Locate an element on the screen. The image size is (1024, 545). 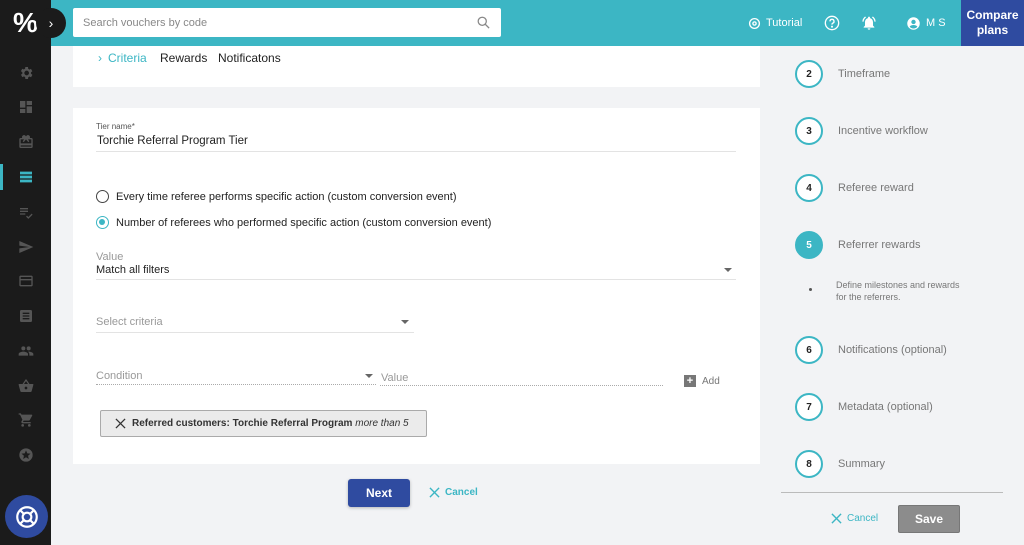
sidebar-item-products is located at coordinates (25, 386).